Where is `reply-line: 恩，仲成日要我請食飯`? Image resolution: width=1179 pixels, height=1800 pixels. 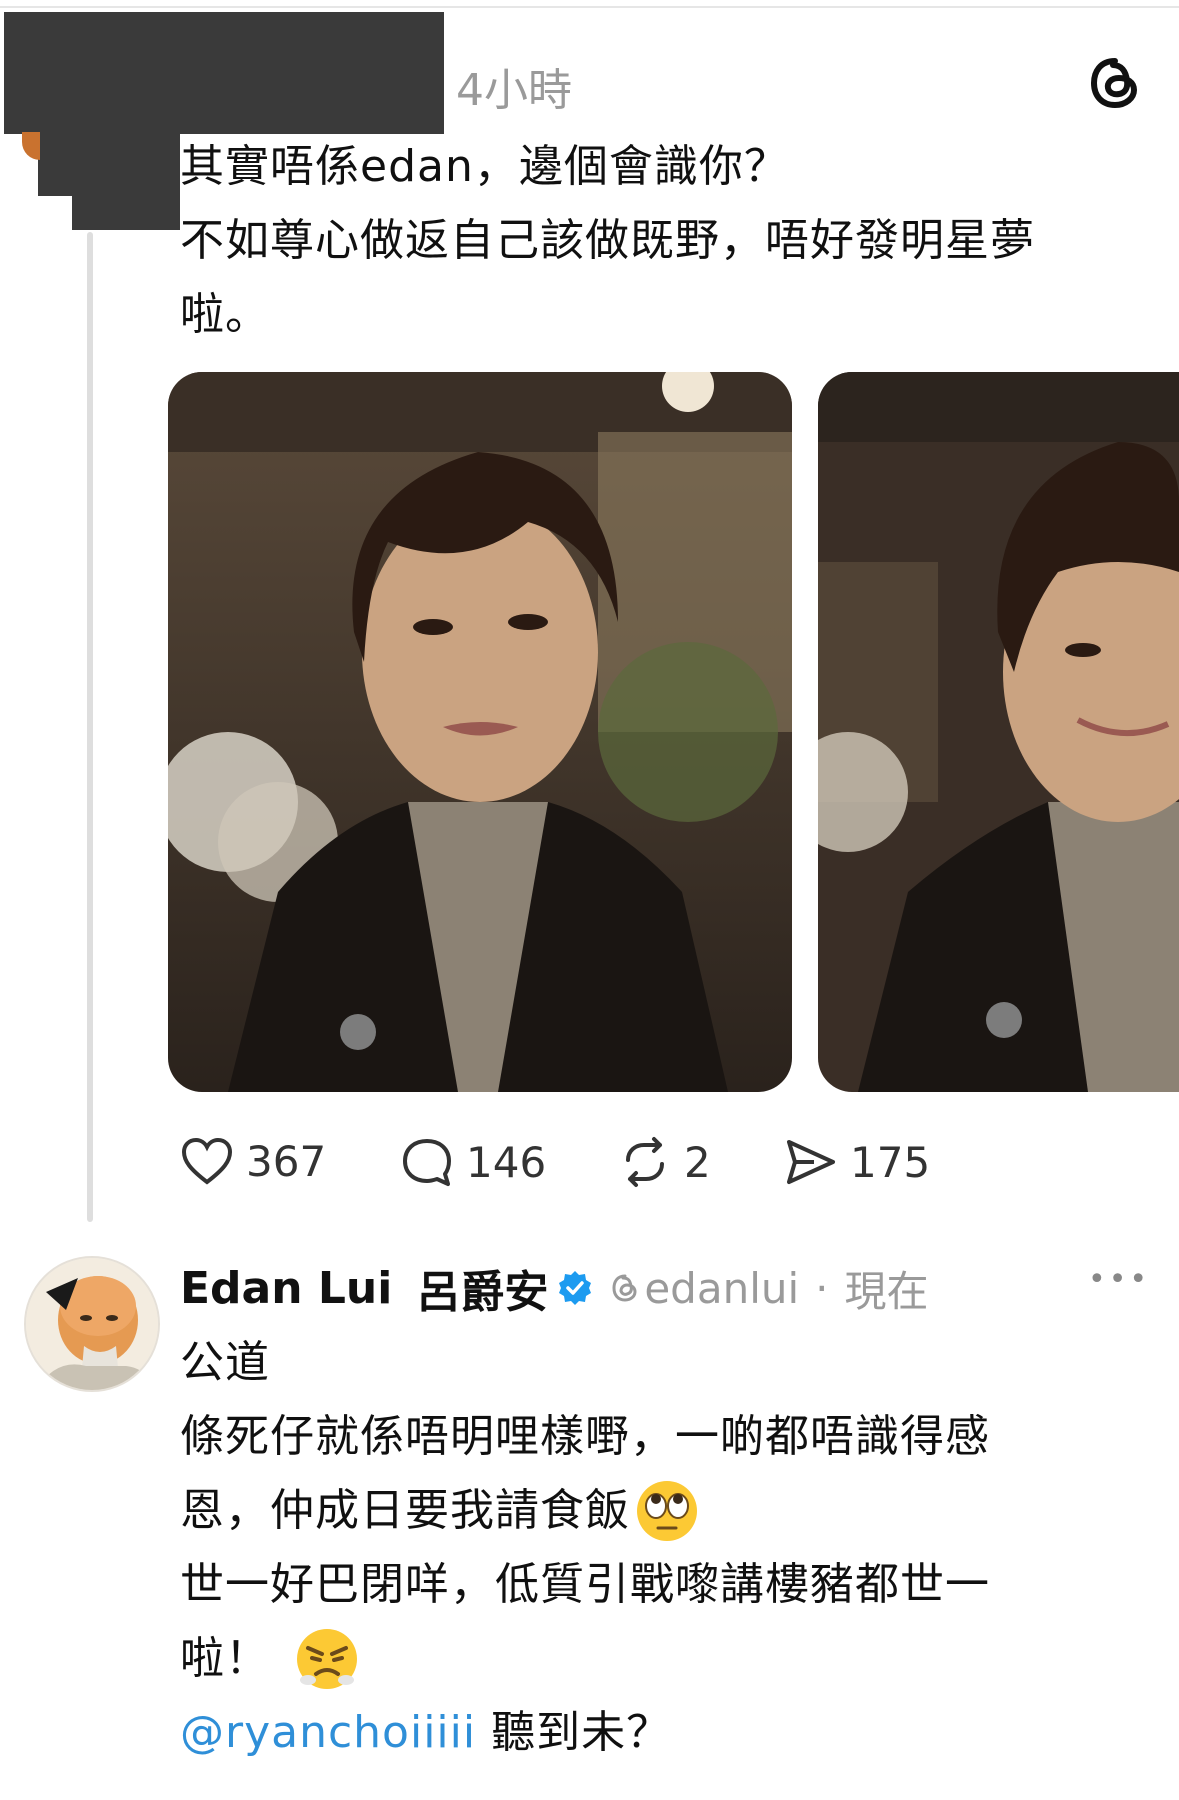 reply-line: 恩，仲成日要我請食飯 is located at coordinates (660, 1511).